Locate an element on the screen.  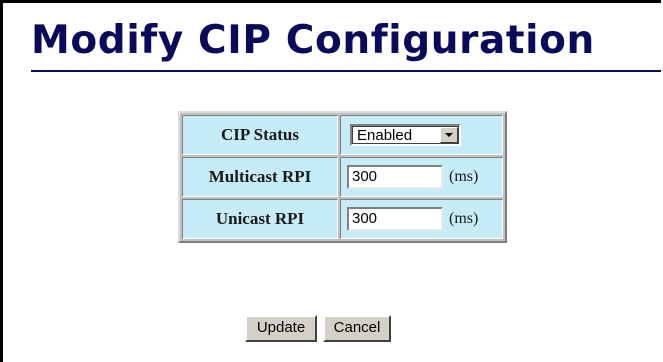
multicast-rpi-label: Multicast RPI is located at coordinates (260, 177).